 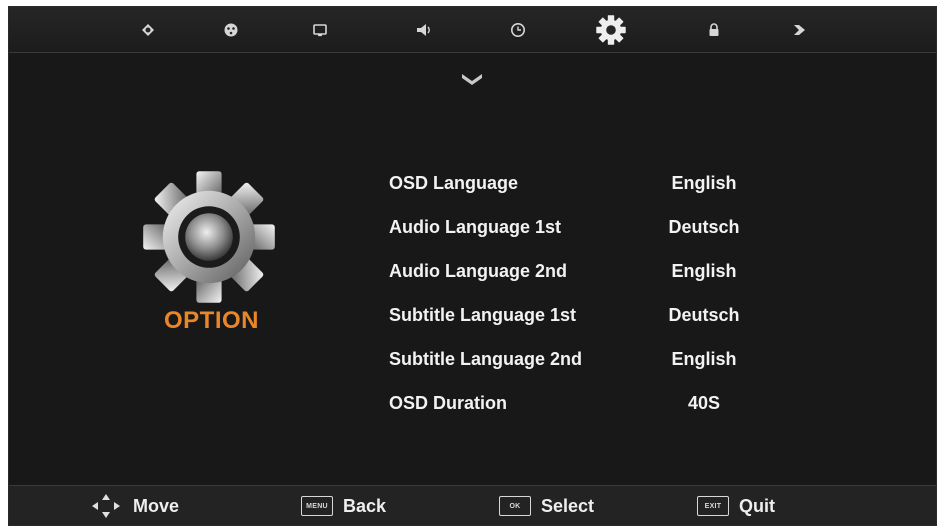 I want to click on page-title: OPTION, so click(x=211, y=320).